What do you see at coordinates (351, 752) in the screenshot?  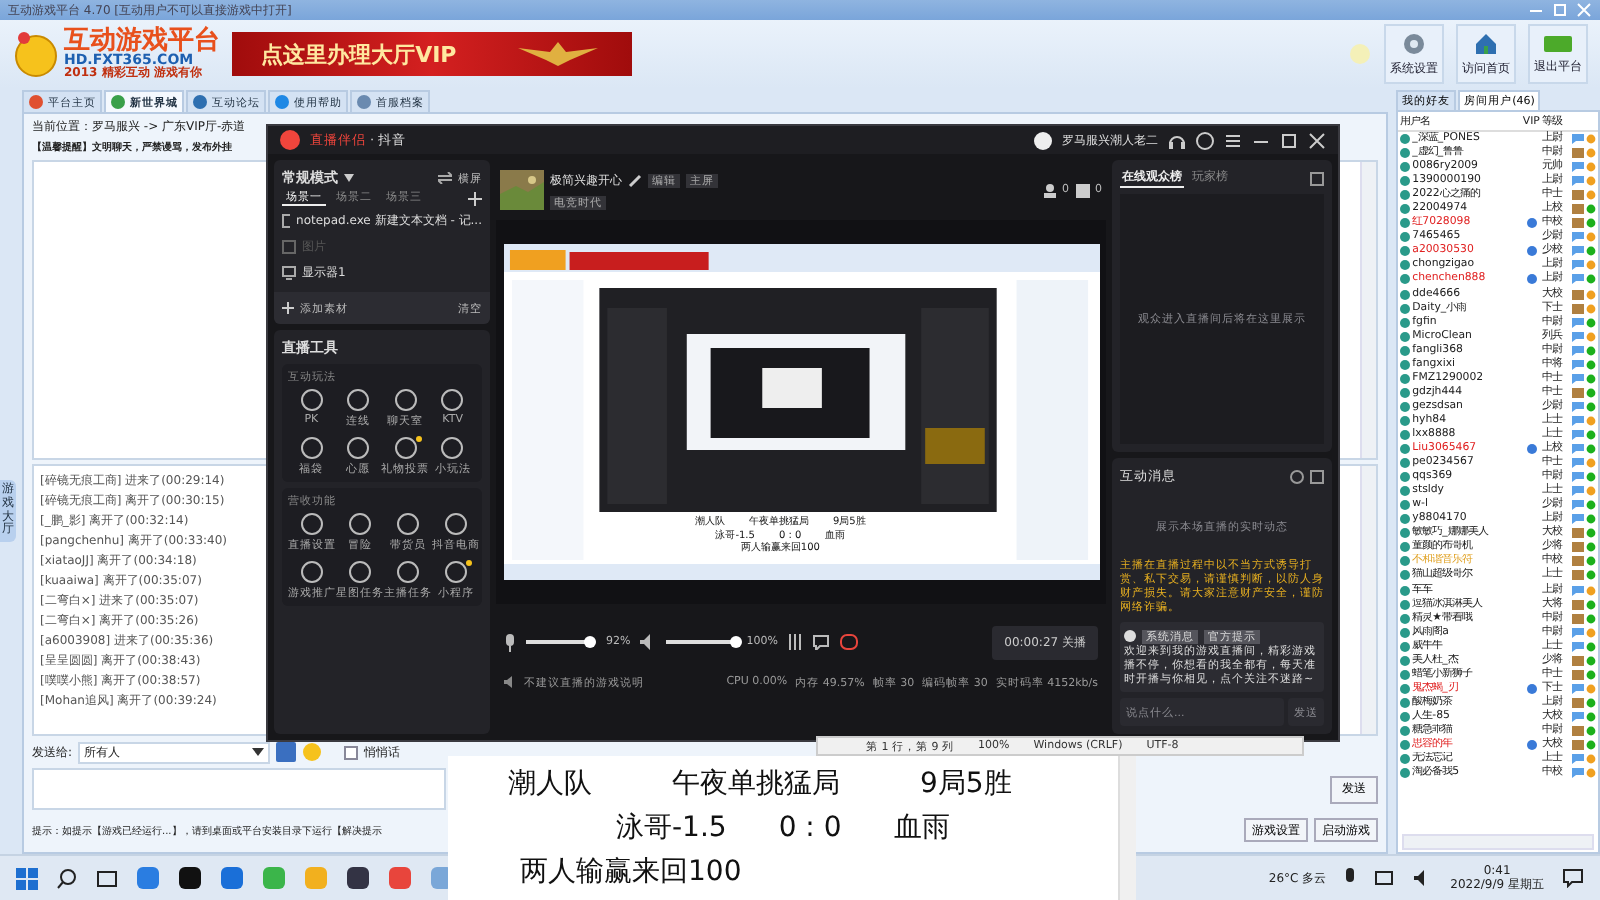 I see `checkbox` at bounding box center [351, 752].